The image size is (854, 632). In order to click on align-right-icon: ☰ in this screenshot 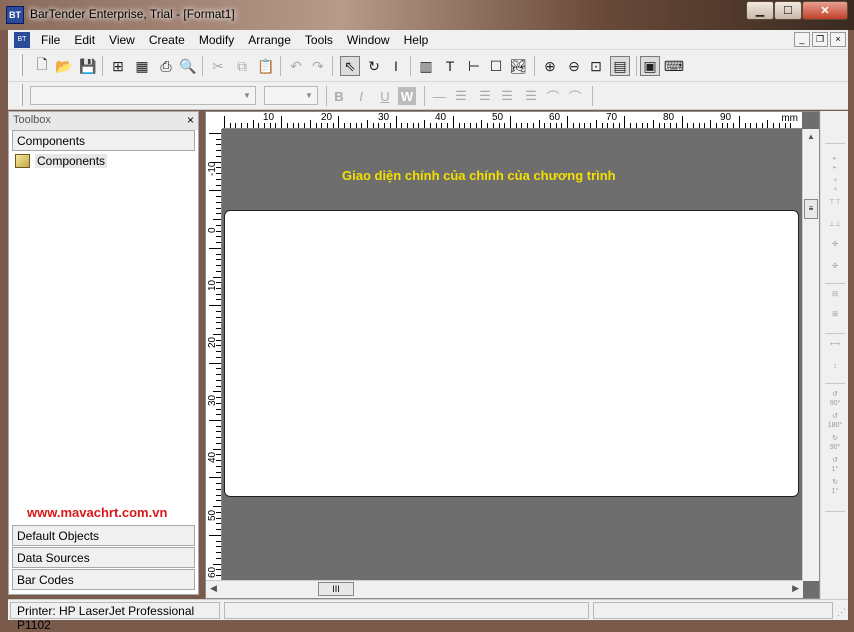, I will do `click(507, 96)`.